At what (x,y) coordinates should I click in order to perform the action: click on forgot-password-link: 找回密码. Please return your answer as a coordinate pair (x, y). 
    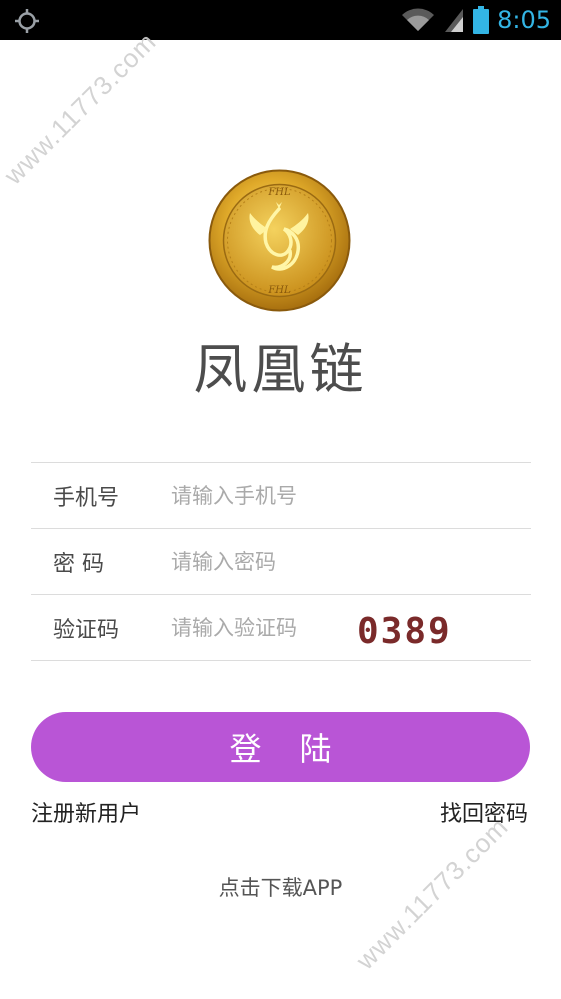
    Looking at the image, I should click on (484, 812).